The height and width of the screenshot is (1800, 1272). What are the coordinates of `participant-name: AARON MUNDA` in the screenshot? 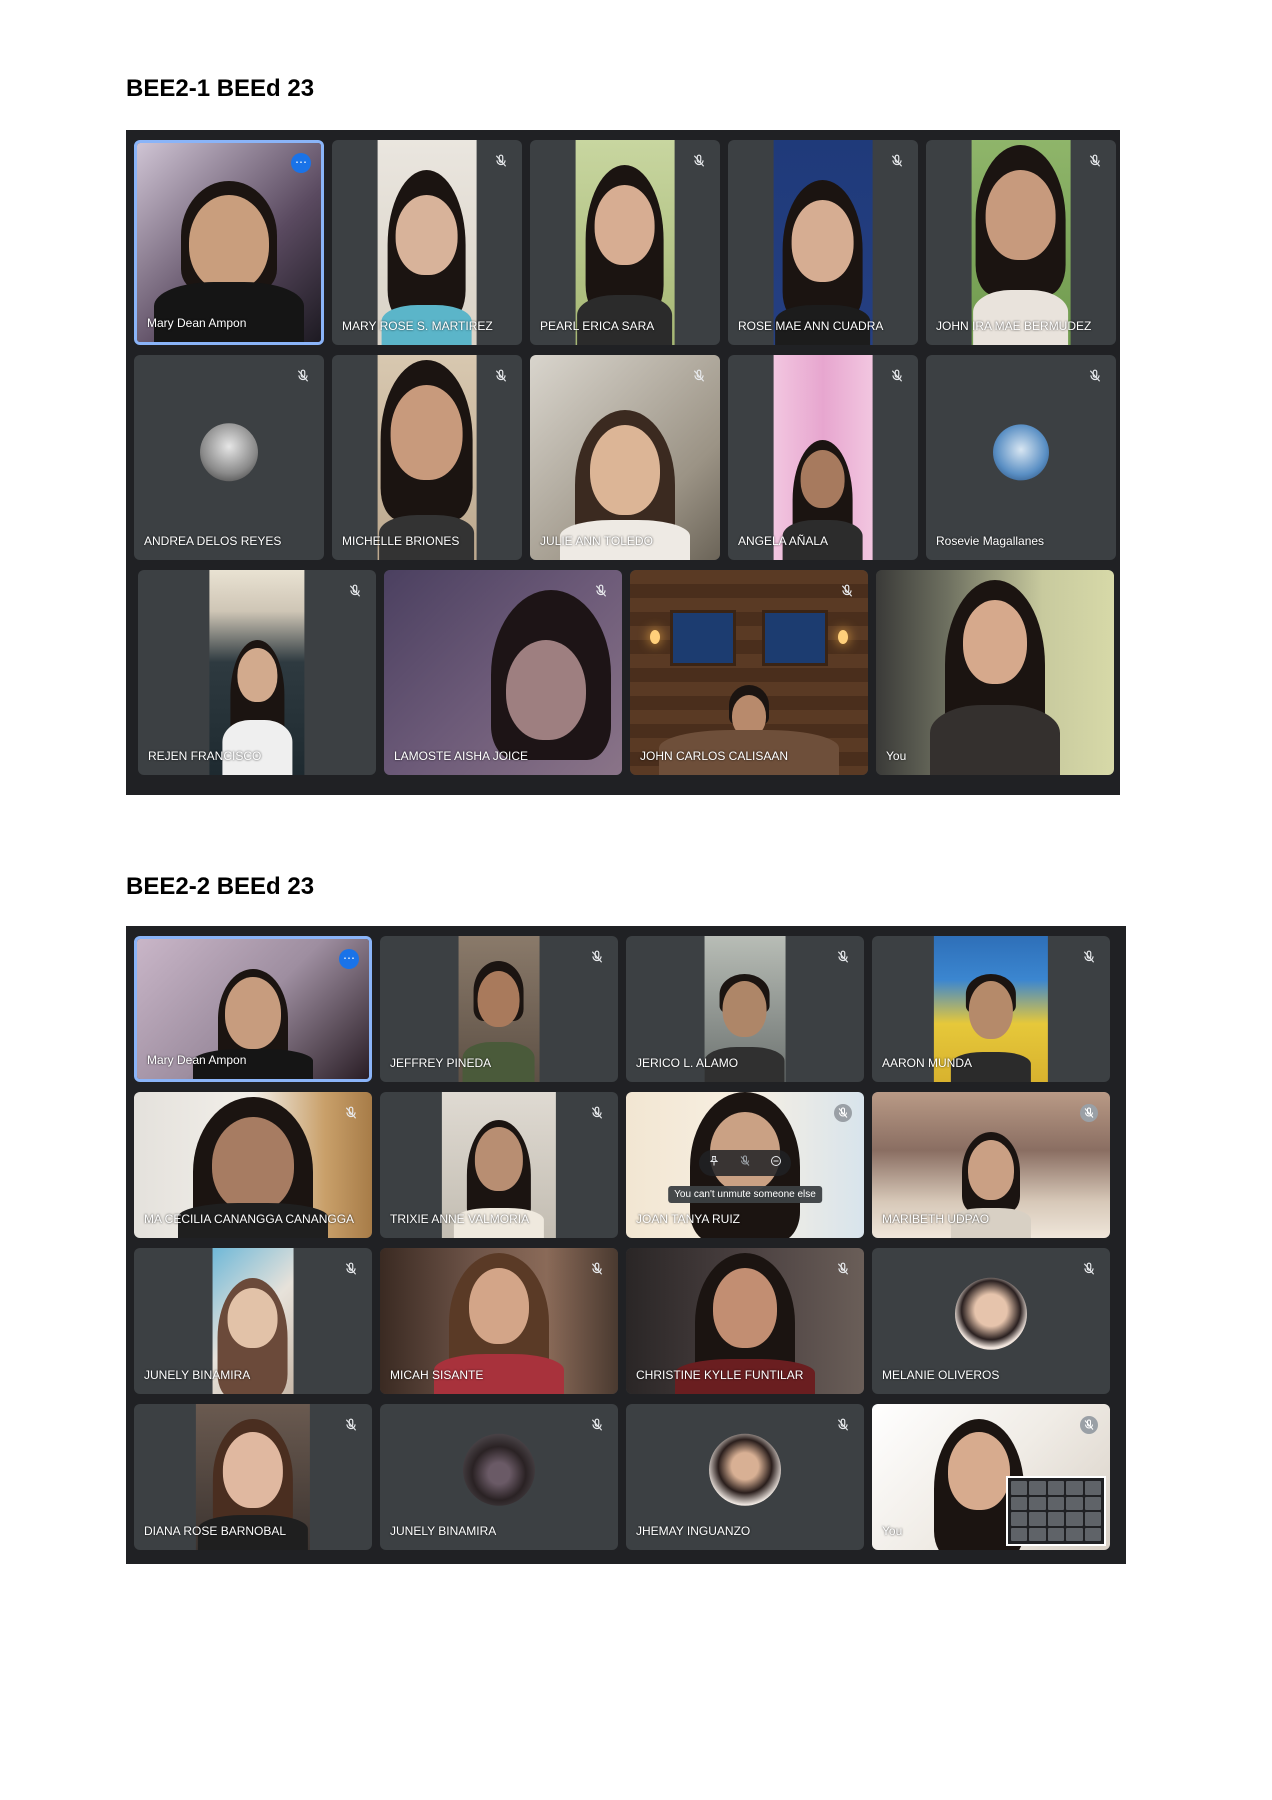 It's located at (927, 1063).